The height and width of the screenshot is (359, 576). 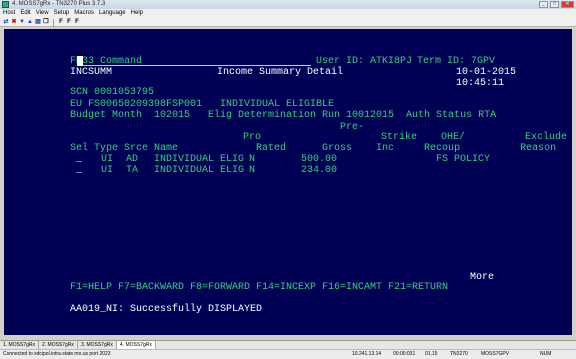 I want to click on arrow-up-icon: ▲, so click(x=30, y=22).